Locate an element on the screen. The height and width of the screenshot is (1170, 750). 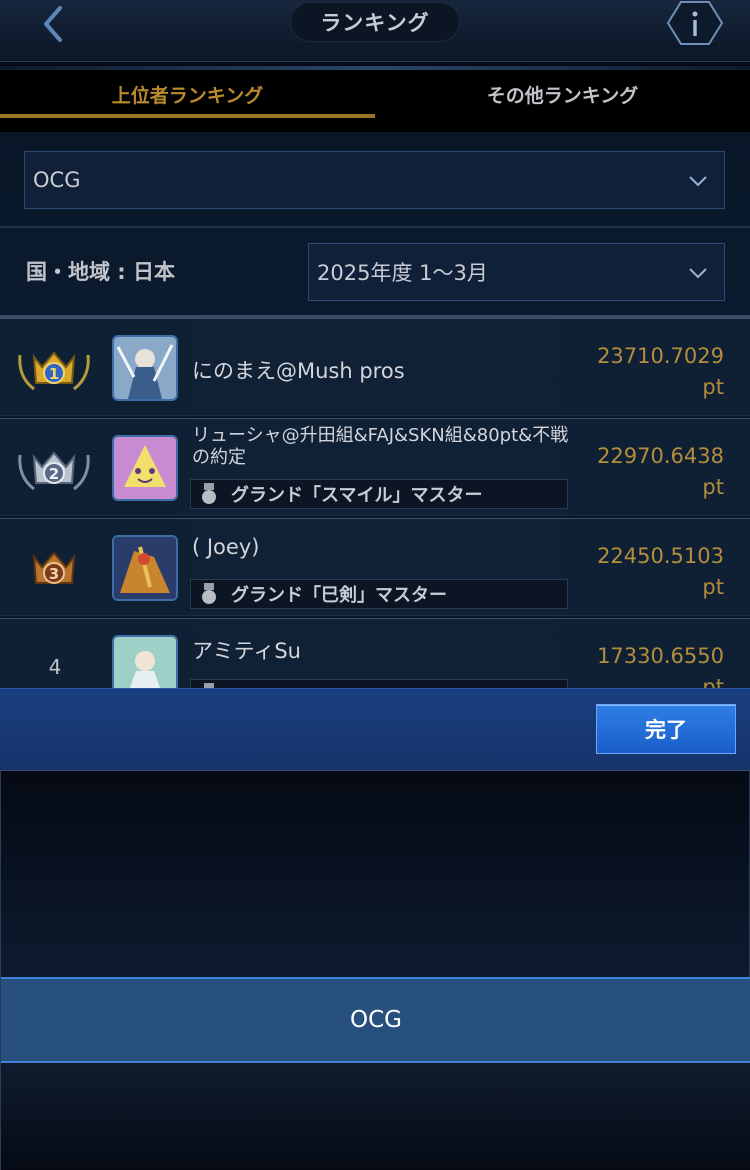
picker-option-selected: OCG is located at coordinates (375, 1020).